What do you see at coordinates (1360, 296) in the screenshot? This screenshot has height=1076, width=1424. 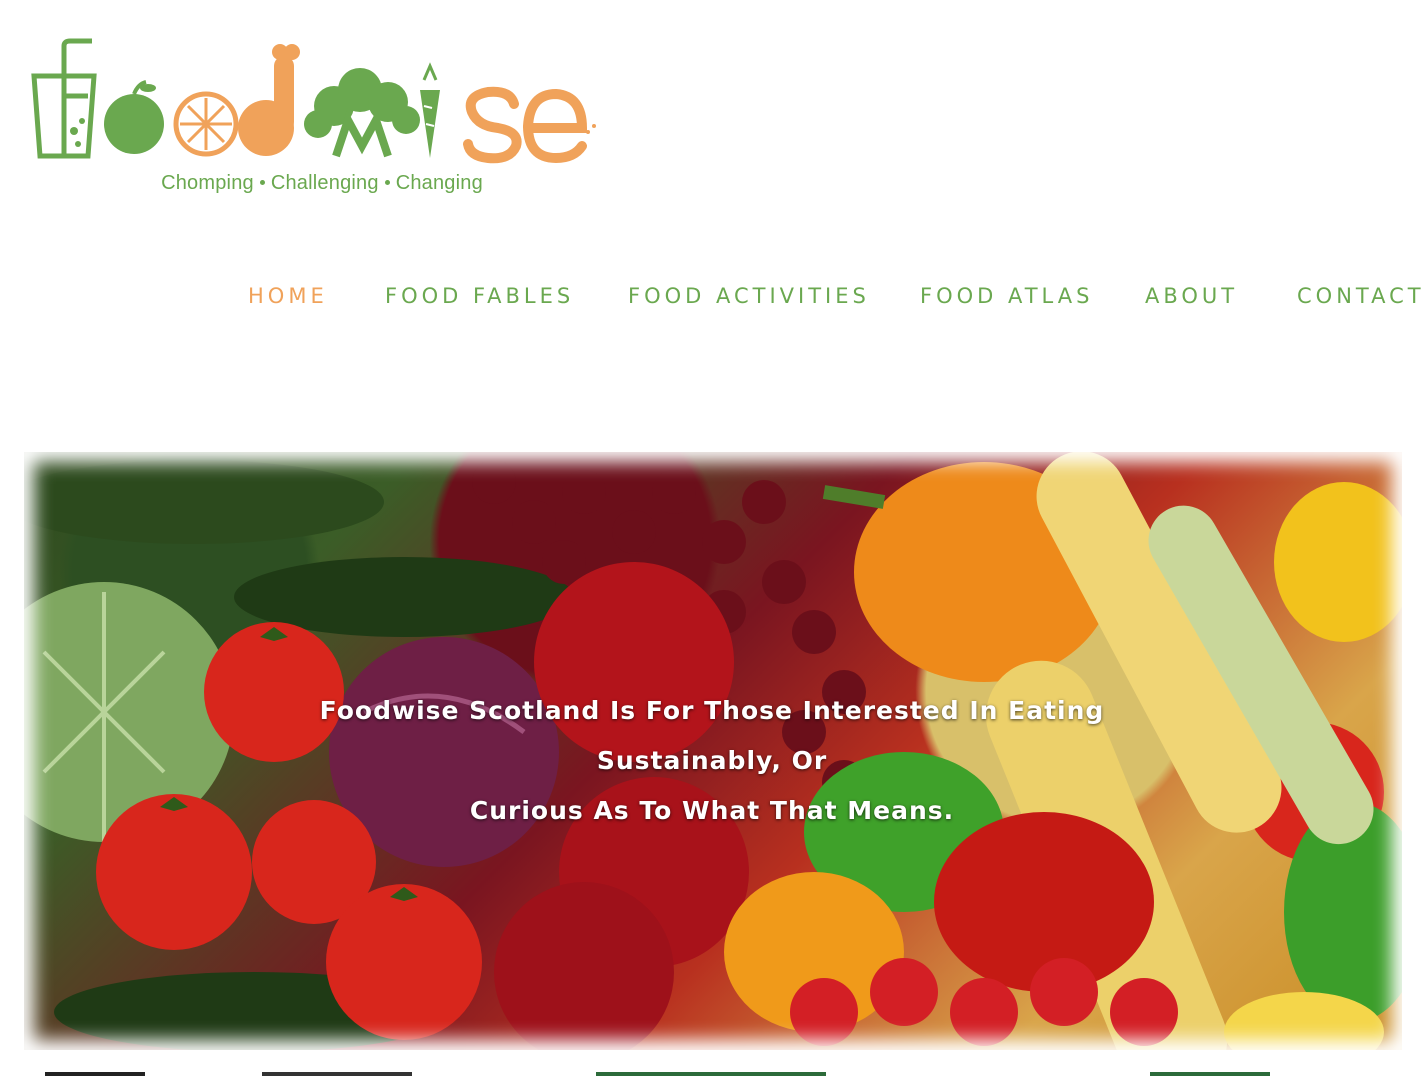 I see `nav-item-contact: CONTACT` at bounding box center [1360, 296].